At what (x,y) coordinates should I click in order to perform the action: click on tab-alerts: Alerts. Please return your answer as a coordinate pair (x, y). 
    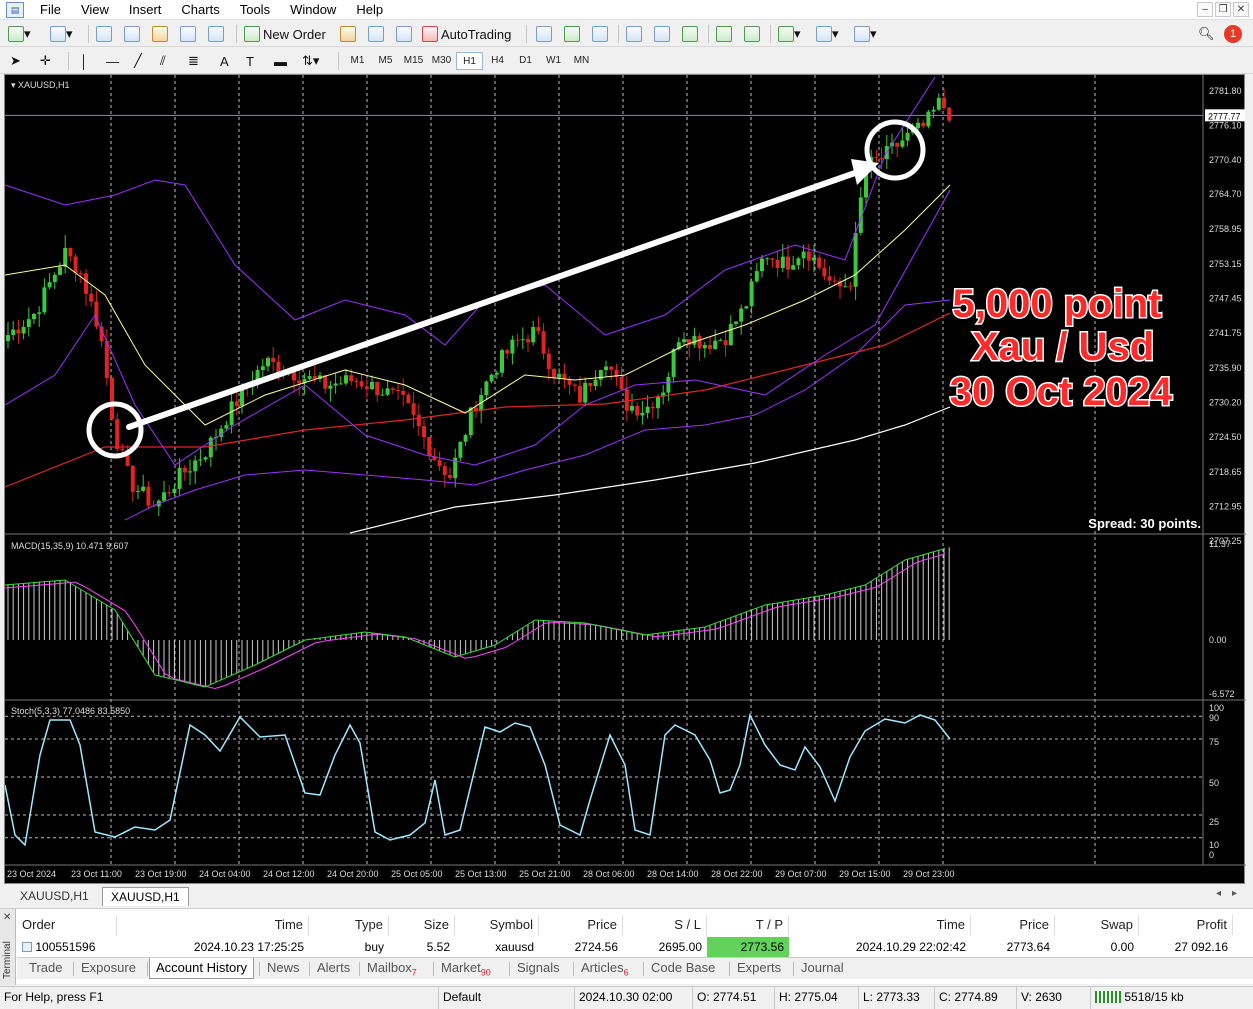
    Looking at the image, I should click on (333, 968).